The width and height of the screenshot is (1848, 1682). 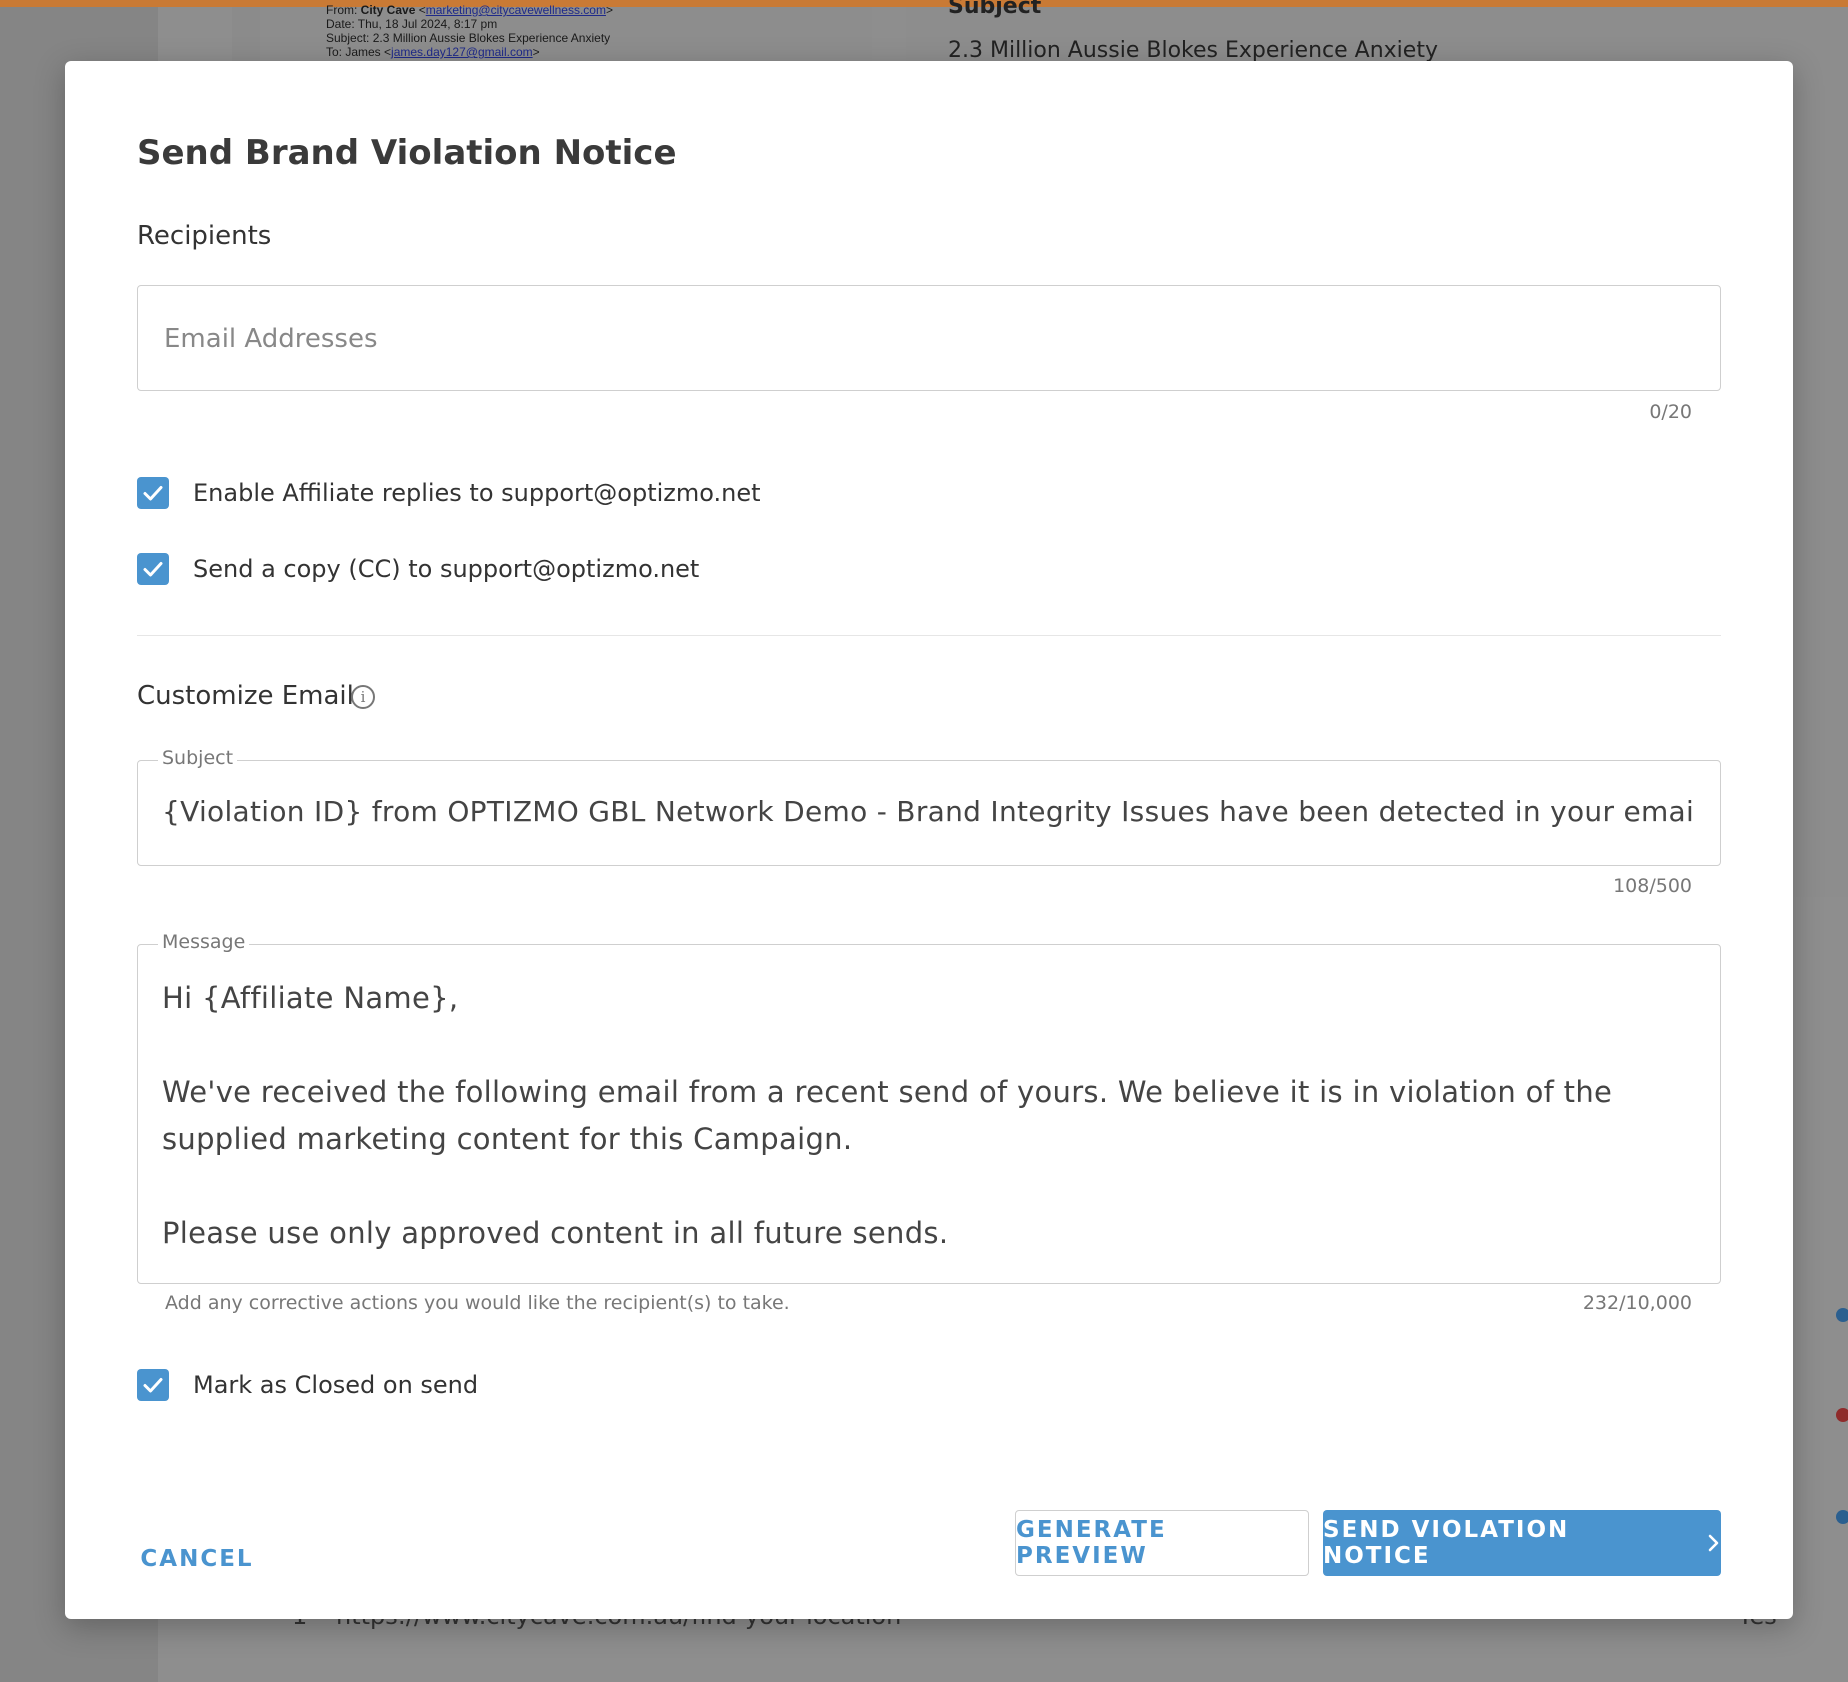 I want to click on mark-closed-checkbox, so click(x=153, y=1385).